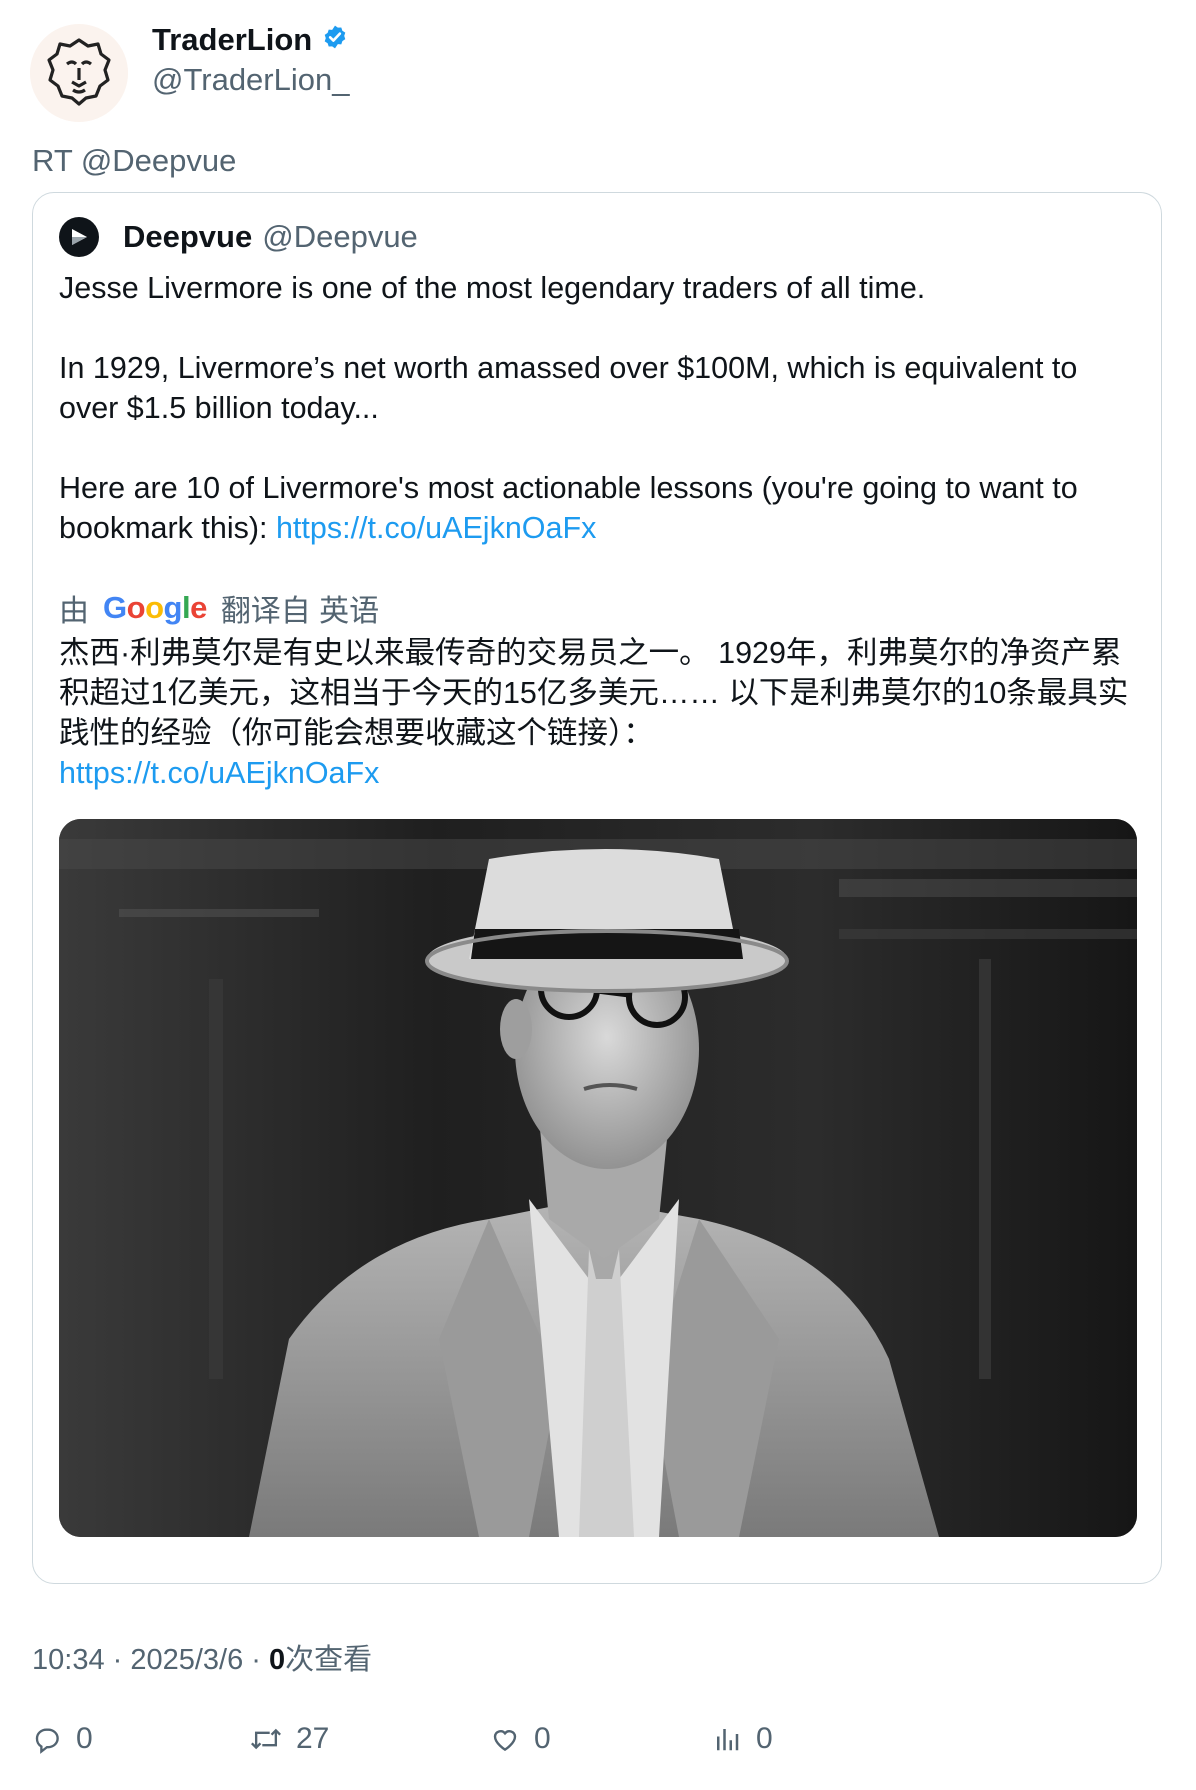  I want to click on like-count: 0, so click(542, 1738).